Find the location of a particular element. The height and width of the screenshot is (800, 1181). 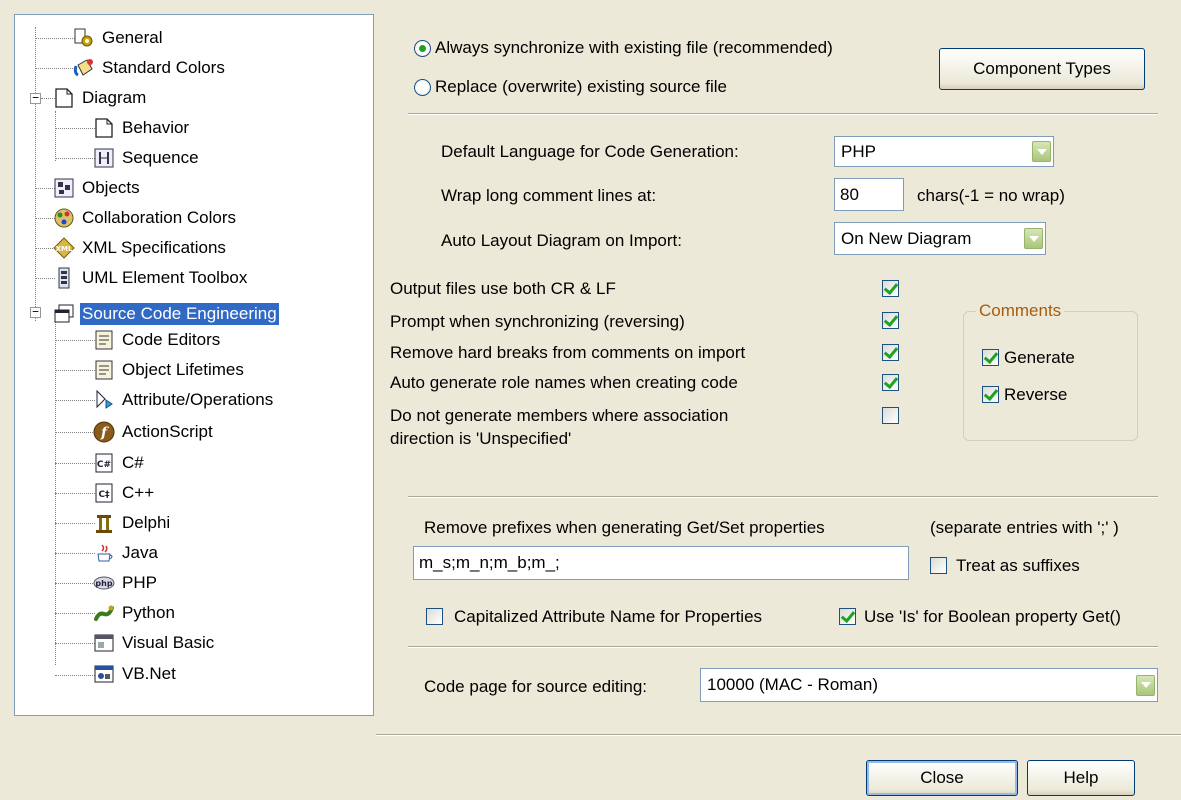

svg-text: C‡ is located at coordinates (104, 495).